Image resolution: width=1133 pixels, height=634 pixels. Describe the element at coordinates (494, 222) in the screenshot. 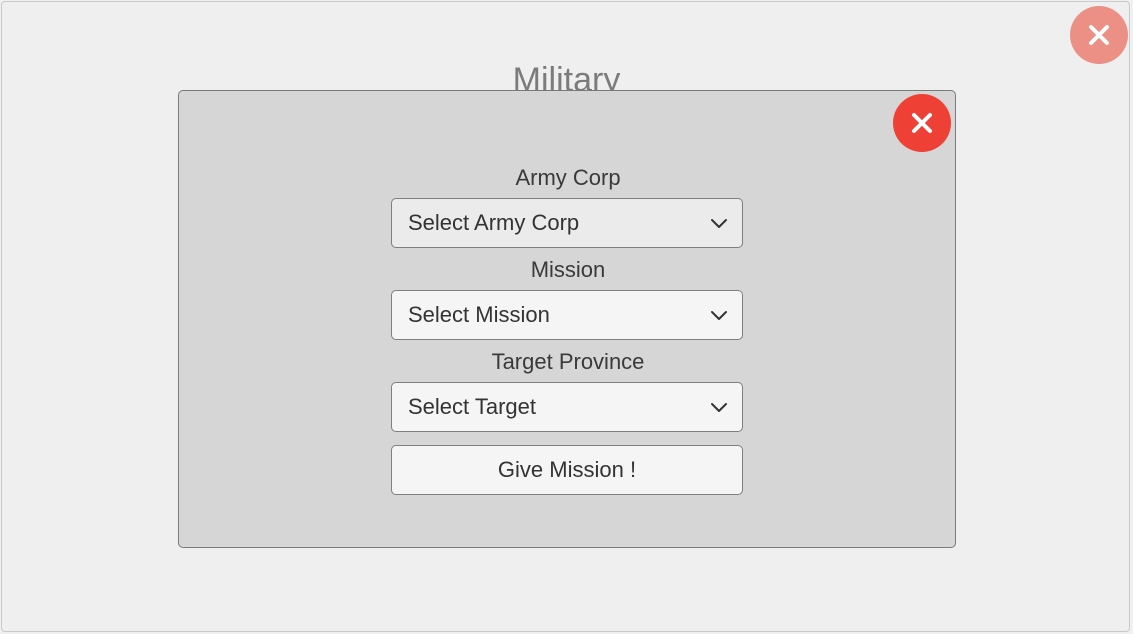

I see `army-corp-value: Select Army Corp` at that location.